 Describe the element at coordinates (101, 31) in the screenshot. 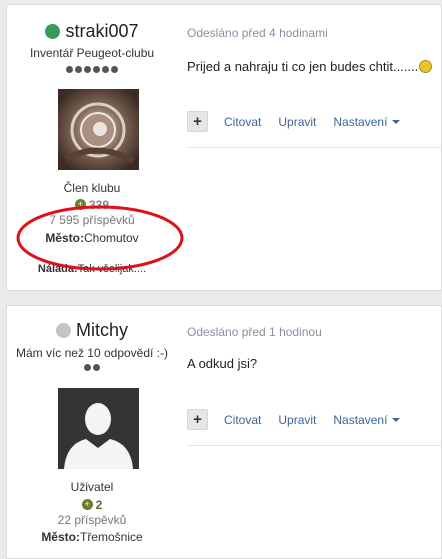

I see `username-link: straki007` at that location.